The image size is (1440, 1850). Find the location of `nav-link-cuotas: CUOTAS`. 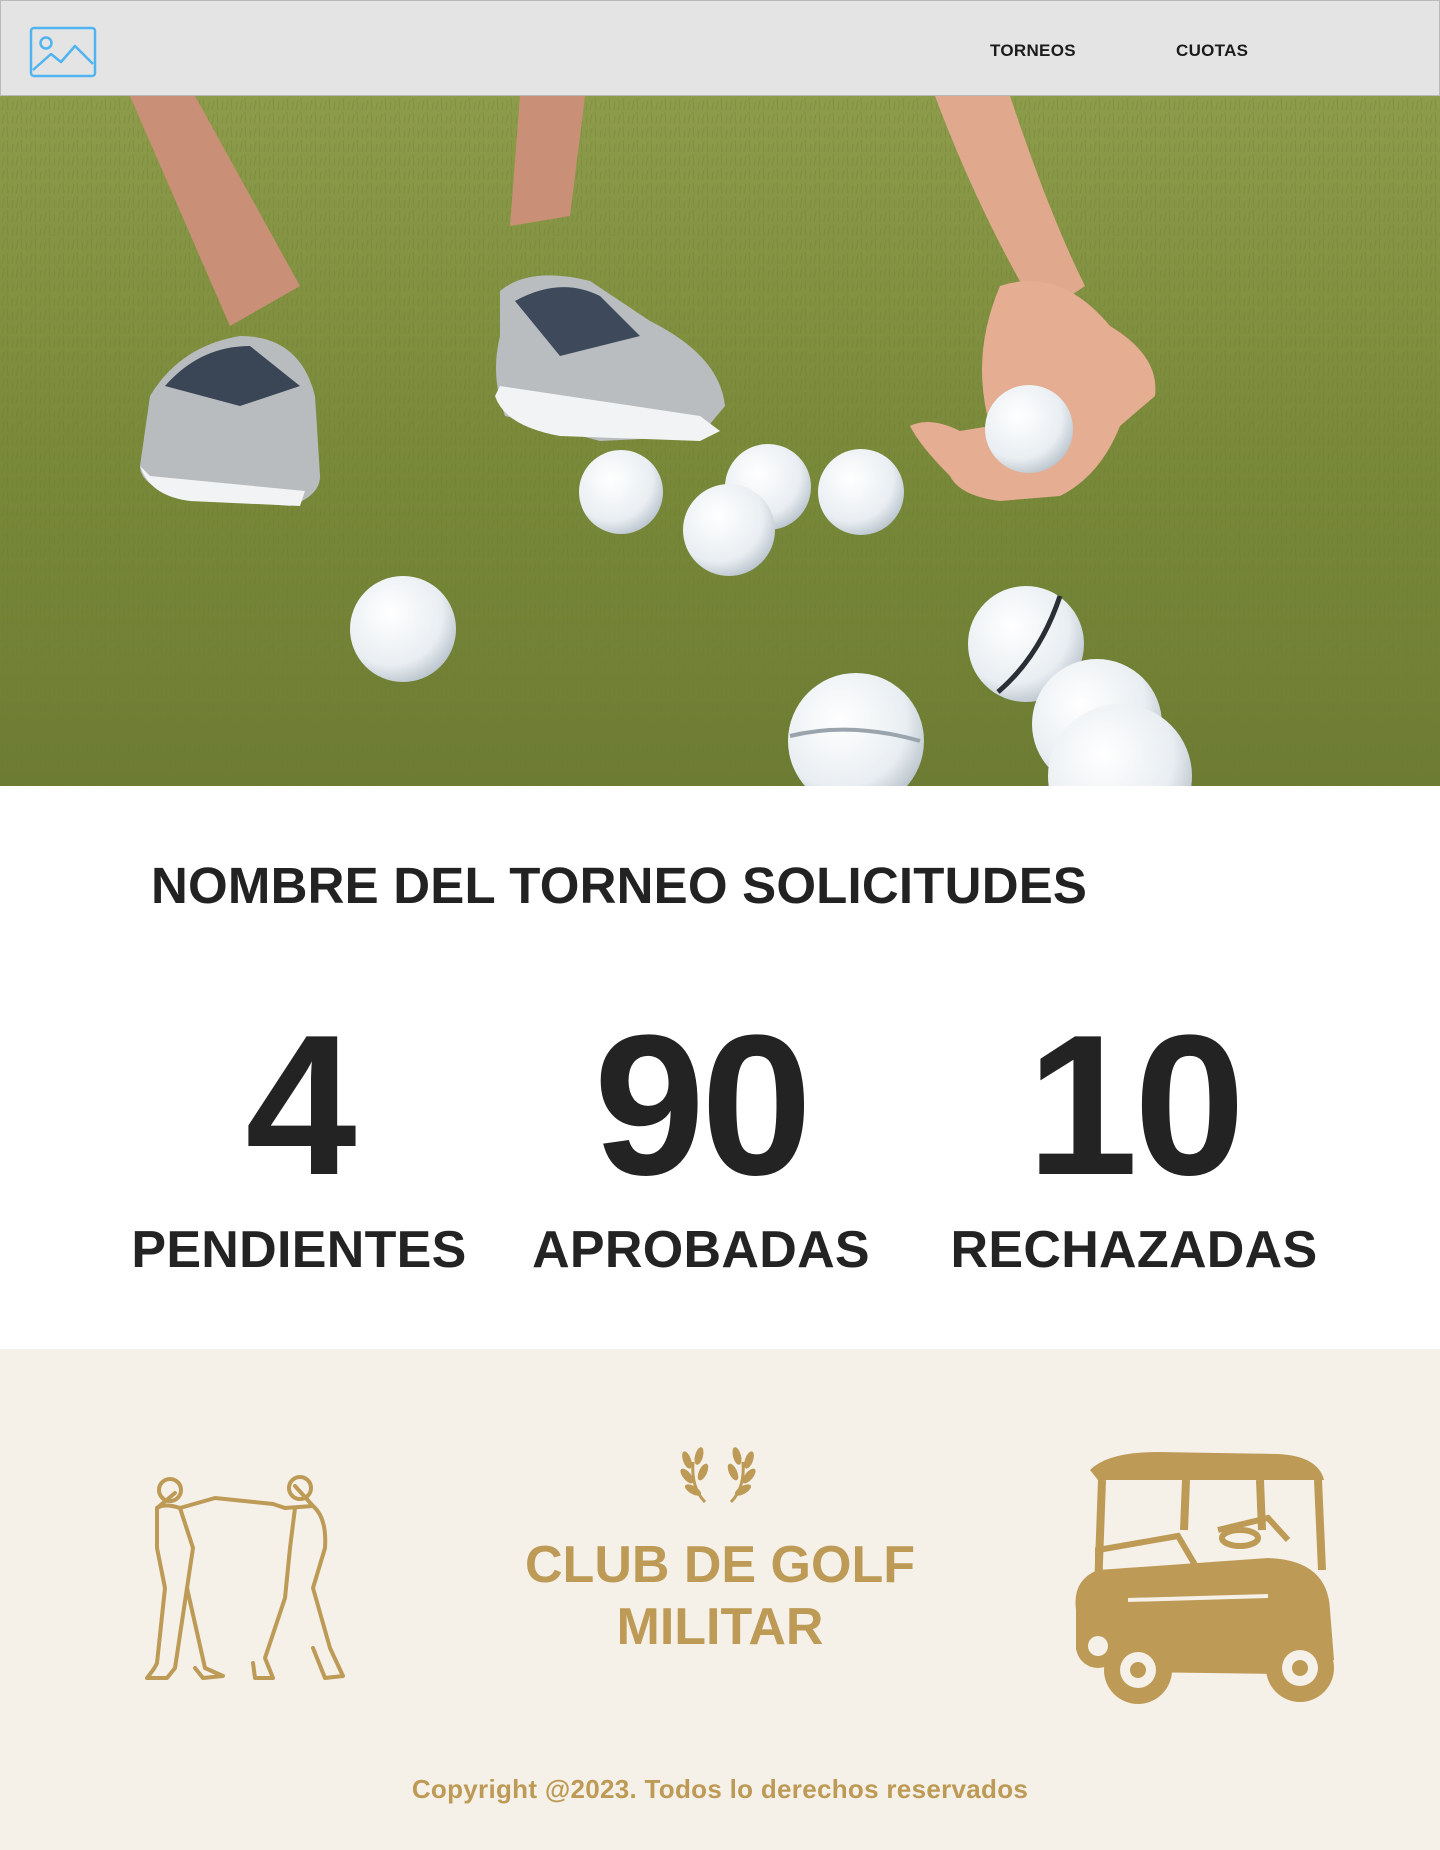

nav-link-cuotas: CUOTAS is located at coordinates (1212, 51).